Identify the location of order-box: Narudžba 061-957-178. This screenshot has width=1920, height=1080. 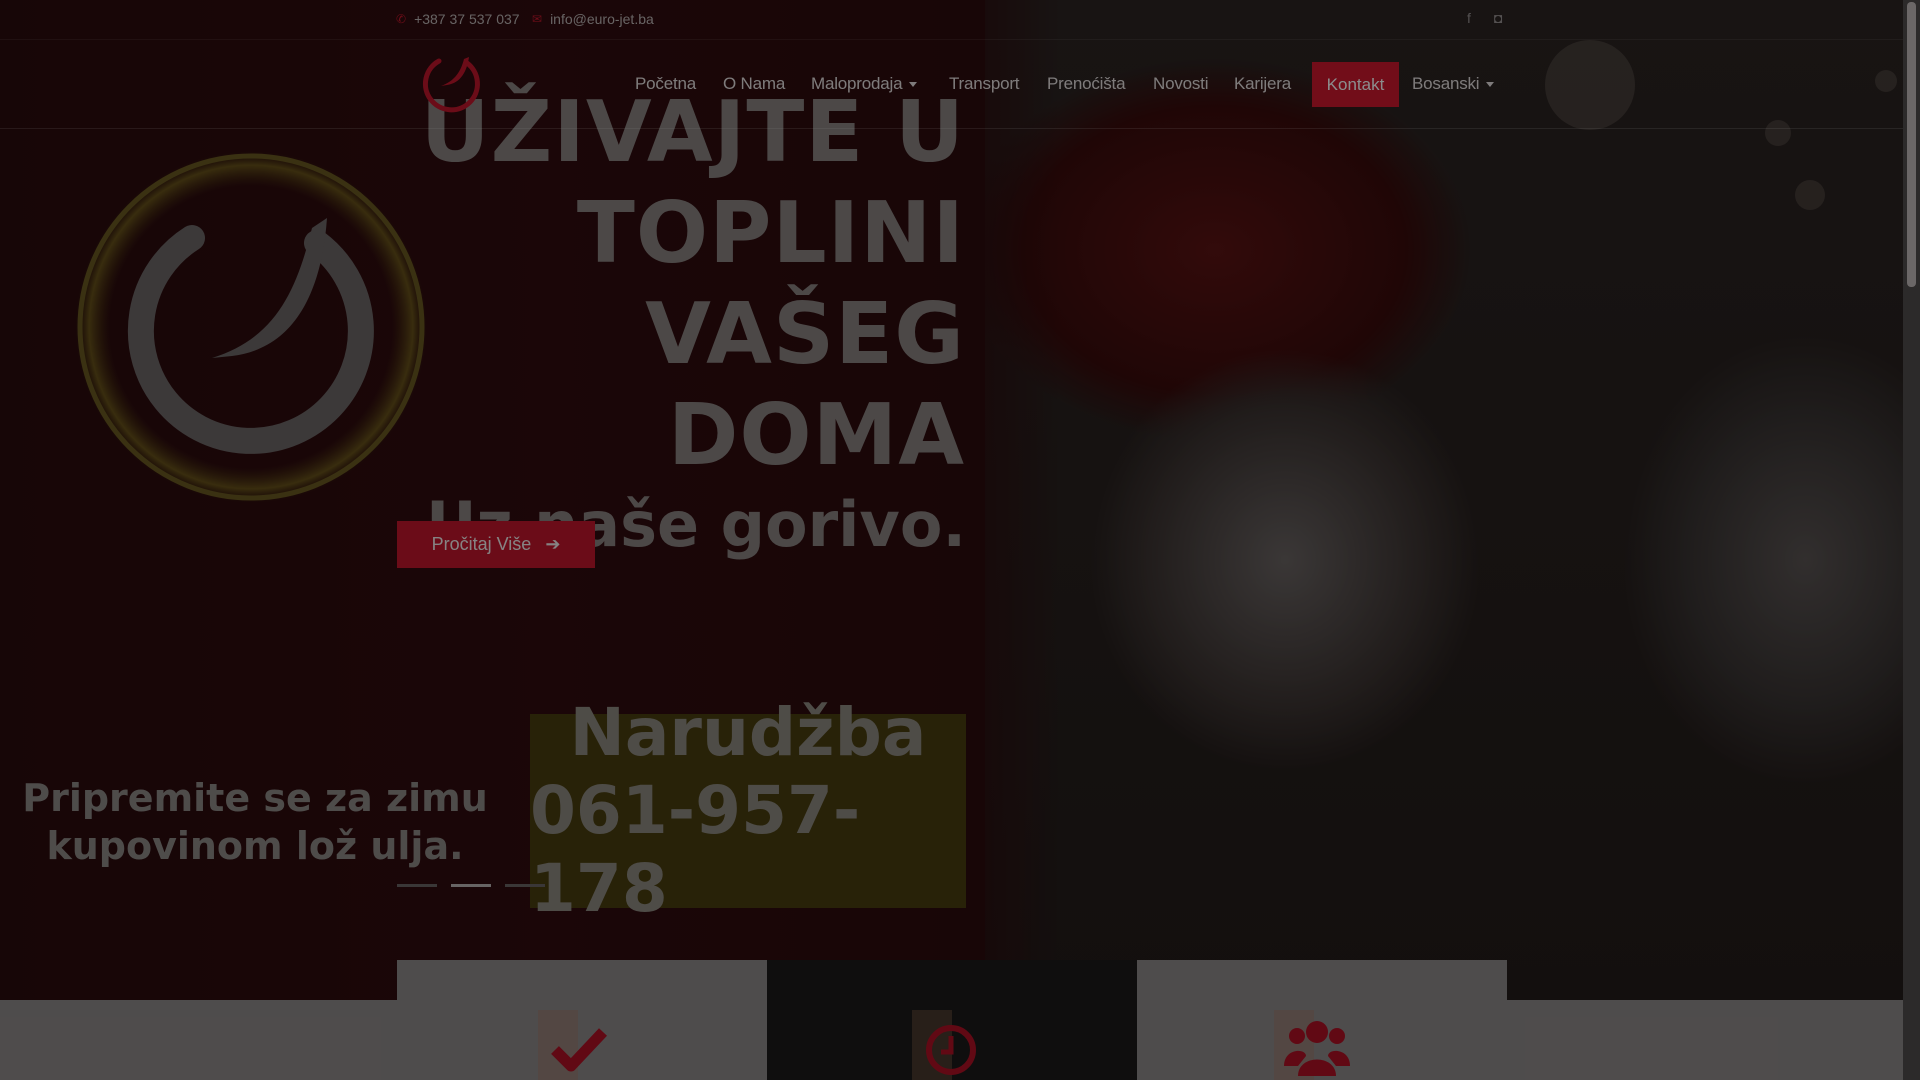
(748, 810).